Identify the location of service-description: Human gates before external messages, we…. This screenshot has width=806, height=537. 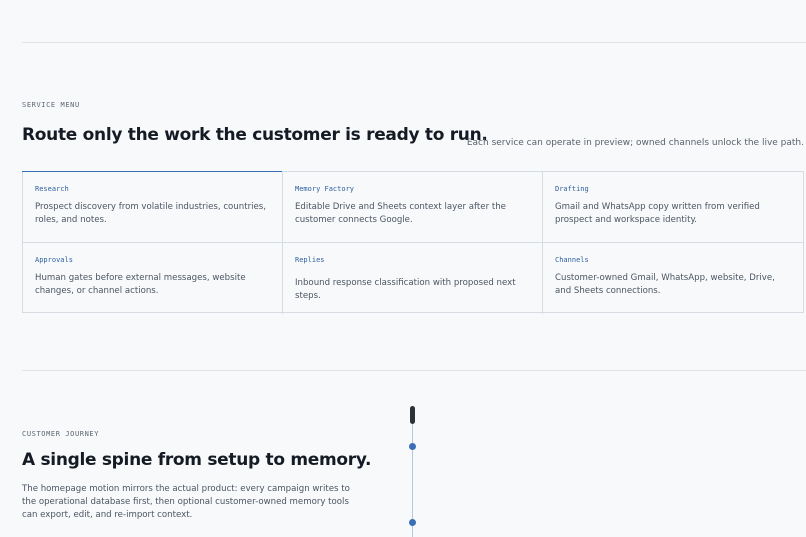
(140, 284).